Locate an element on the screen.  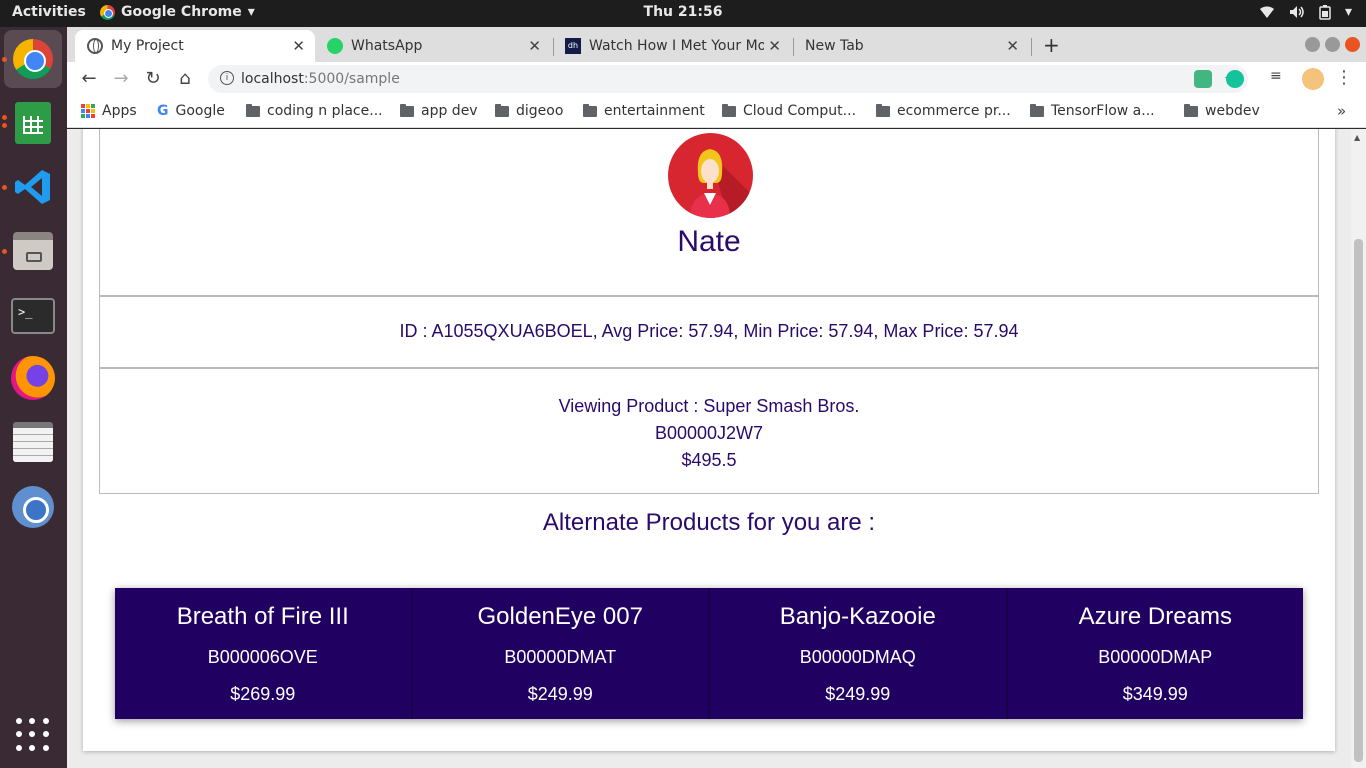
tab-new-tab: New Tab ✕ is located at coordinates (911, 46).